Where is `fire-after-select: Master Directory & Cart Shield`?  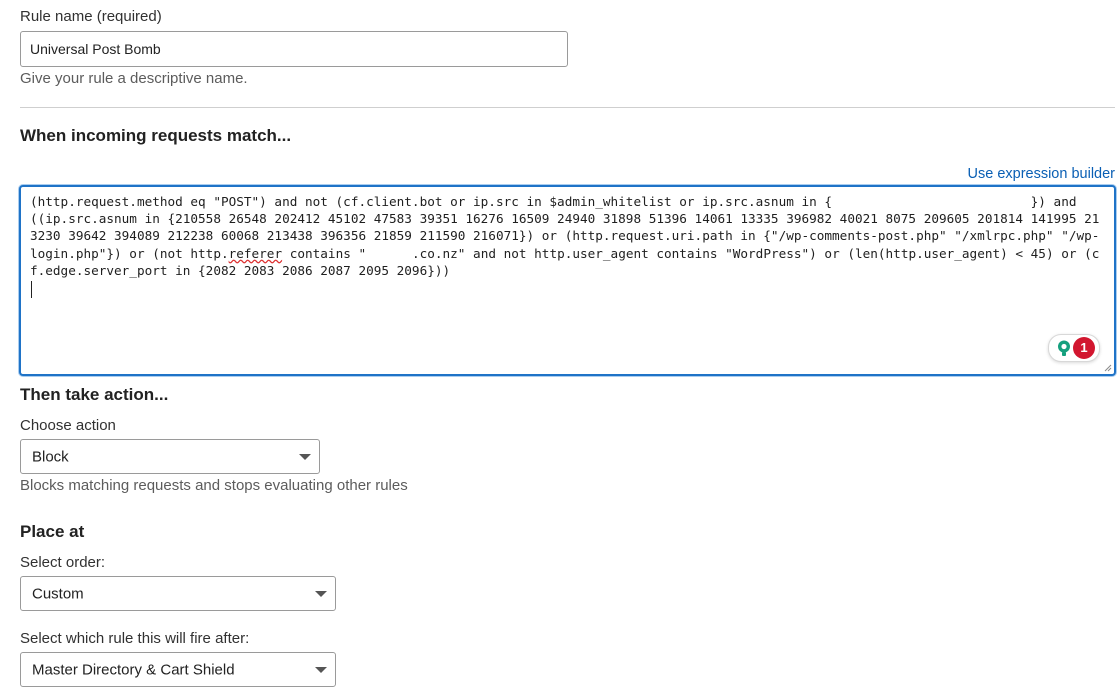 fire-after-select: Master Directory & Cart Shield is located at coordinates (178, 669).